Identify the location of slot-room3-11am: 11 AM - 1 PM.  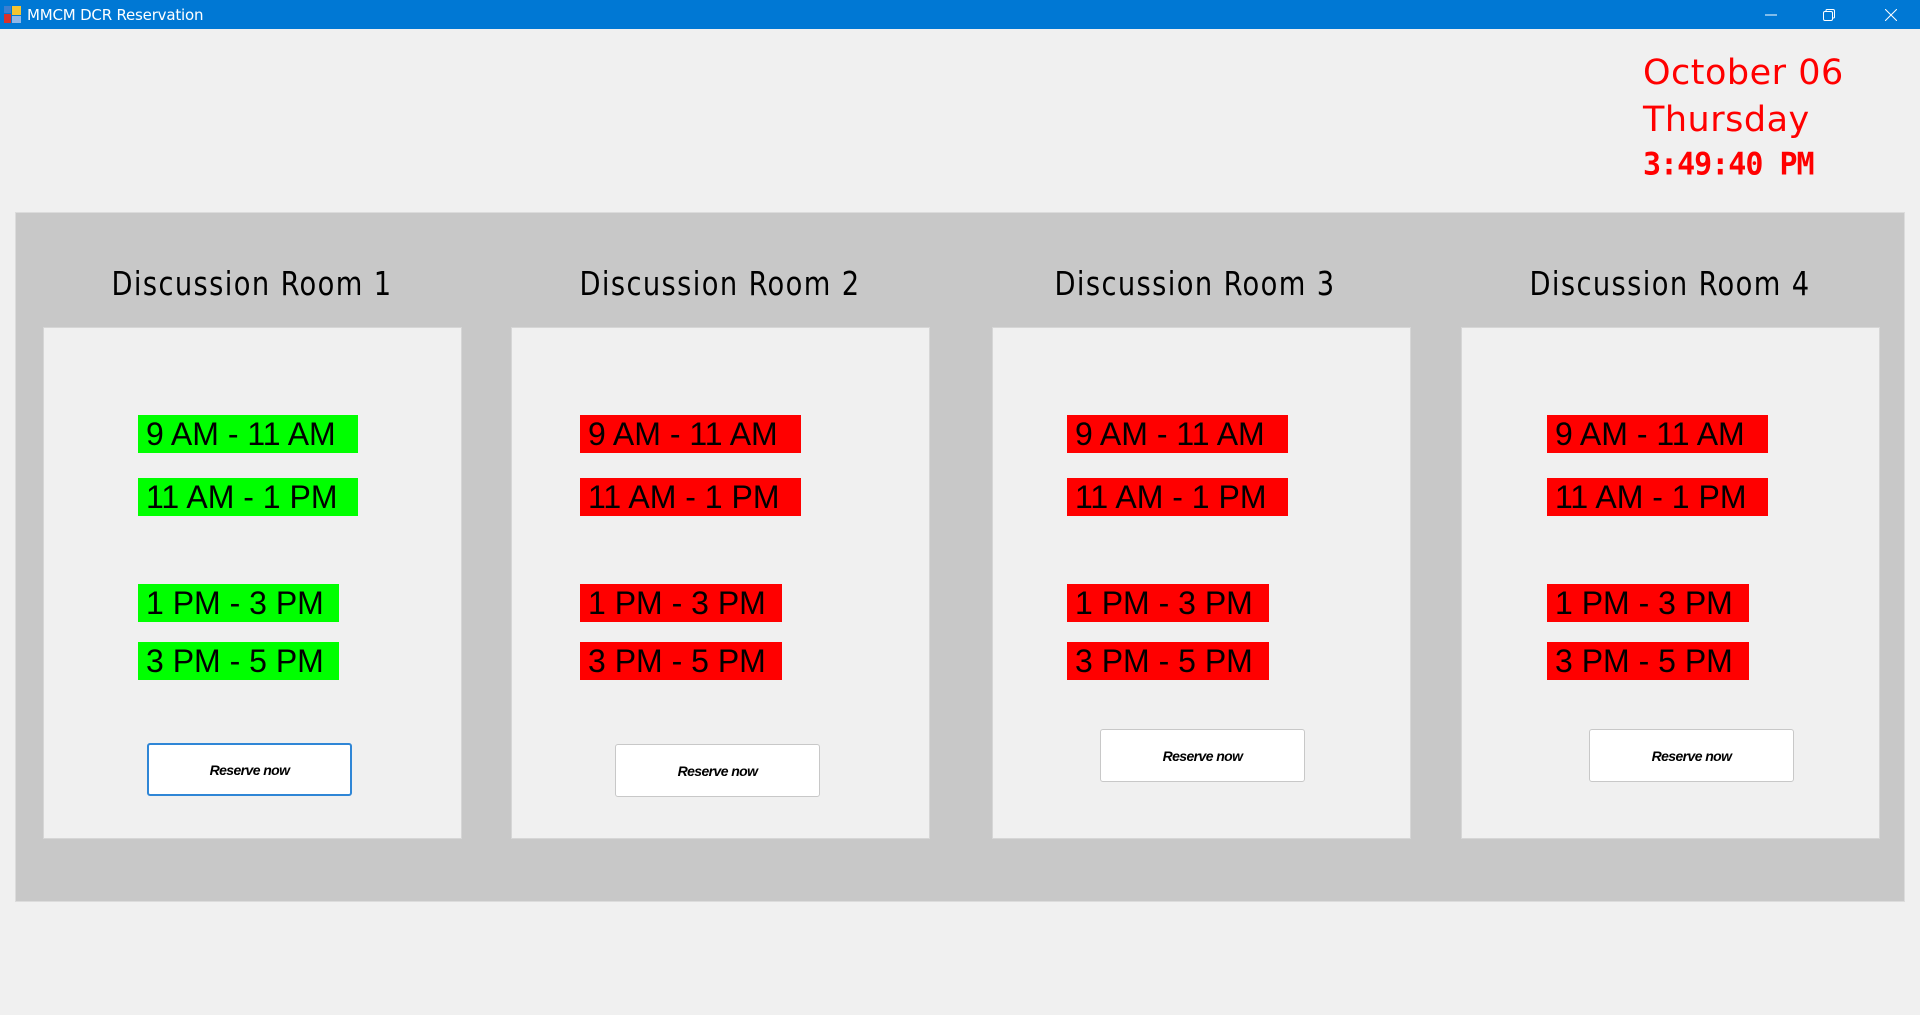
(1177, 497).